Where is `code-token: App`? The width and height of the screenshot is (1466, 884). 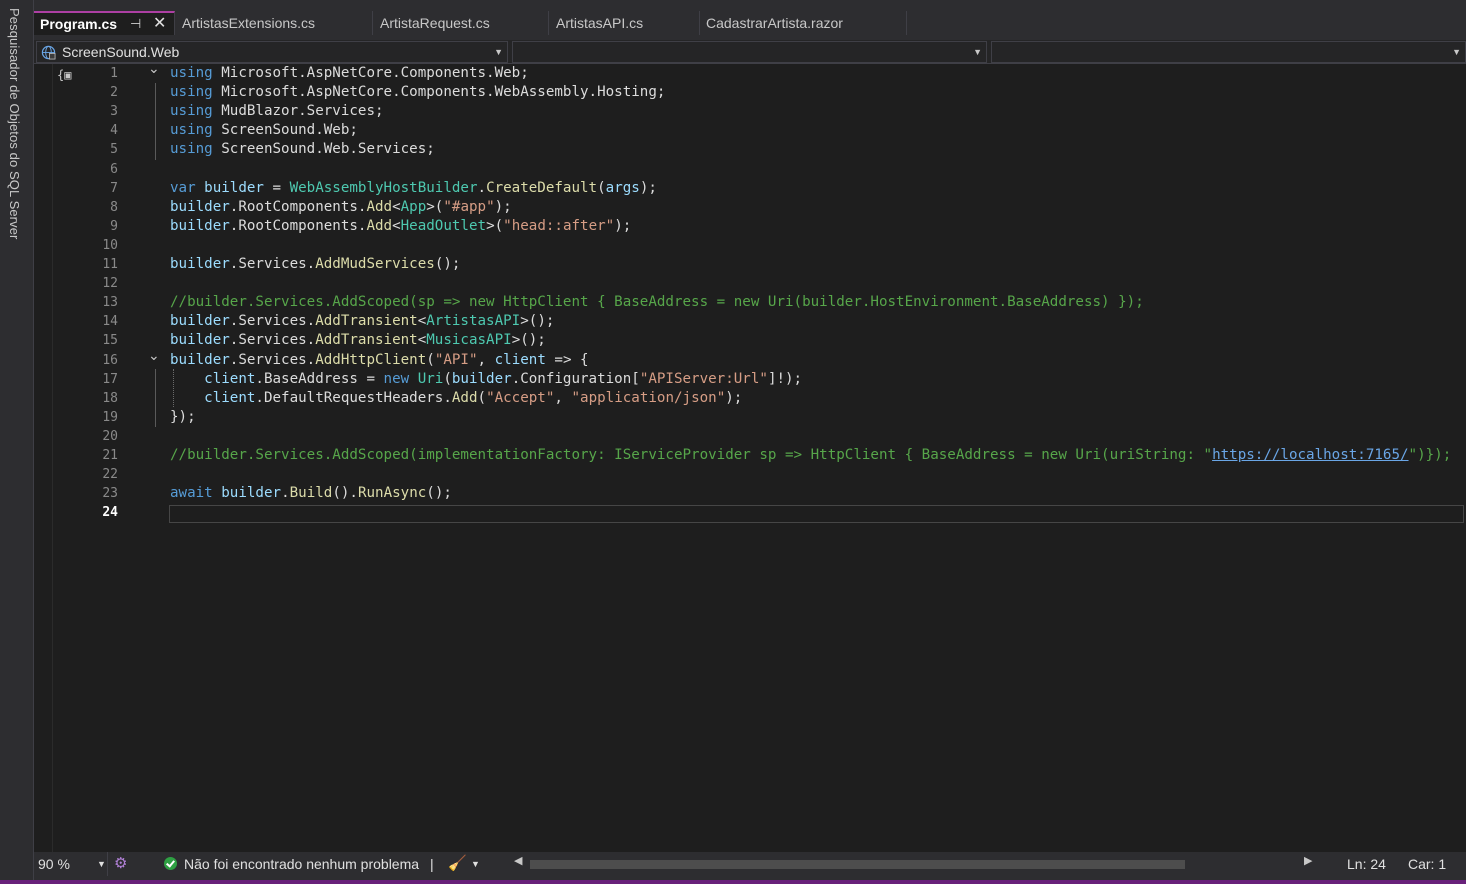 code-token: App is located at coordinates (413, 206).